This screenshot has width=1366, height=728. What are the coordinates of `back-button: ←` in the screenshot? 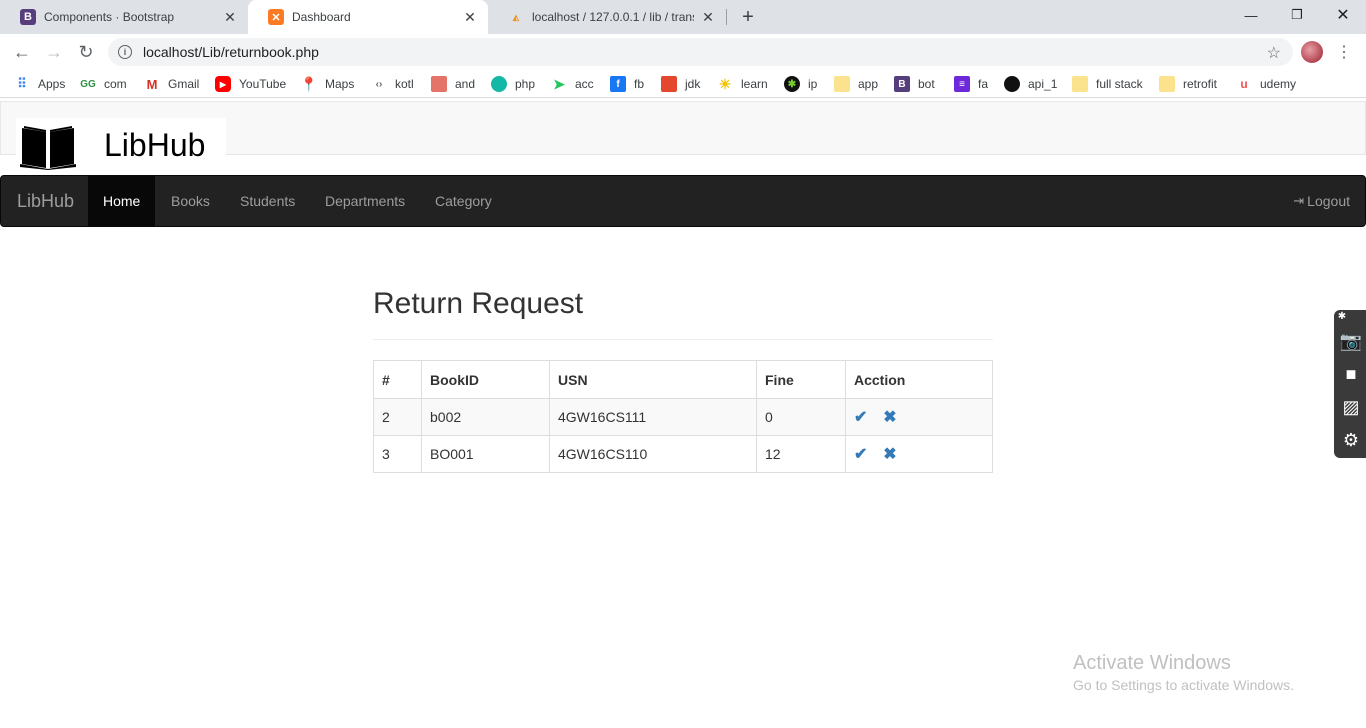 It's located at (22, 52).